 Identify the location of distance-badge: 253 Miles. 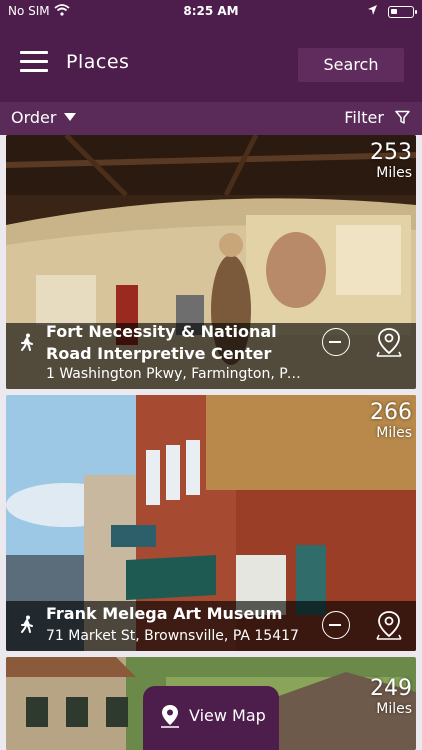
(391, 161).